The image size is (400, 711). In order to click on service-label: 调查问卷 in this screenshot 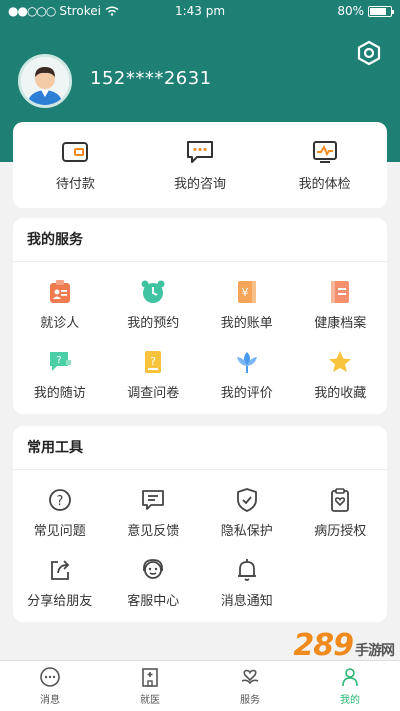, I will do `click(153, 393)`.